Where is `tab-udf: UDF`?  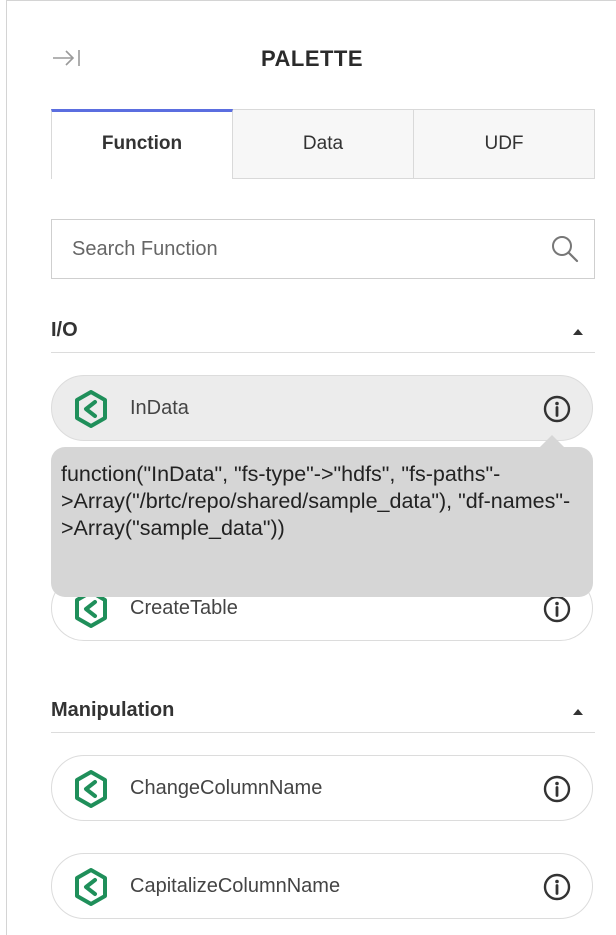
tab-udf: UDF is located at coordinates (504, 144).